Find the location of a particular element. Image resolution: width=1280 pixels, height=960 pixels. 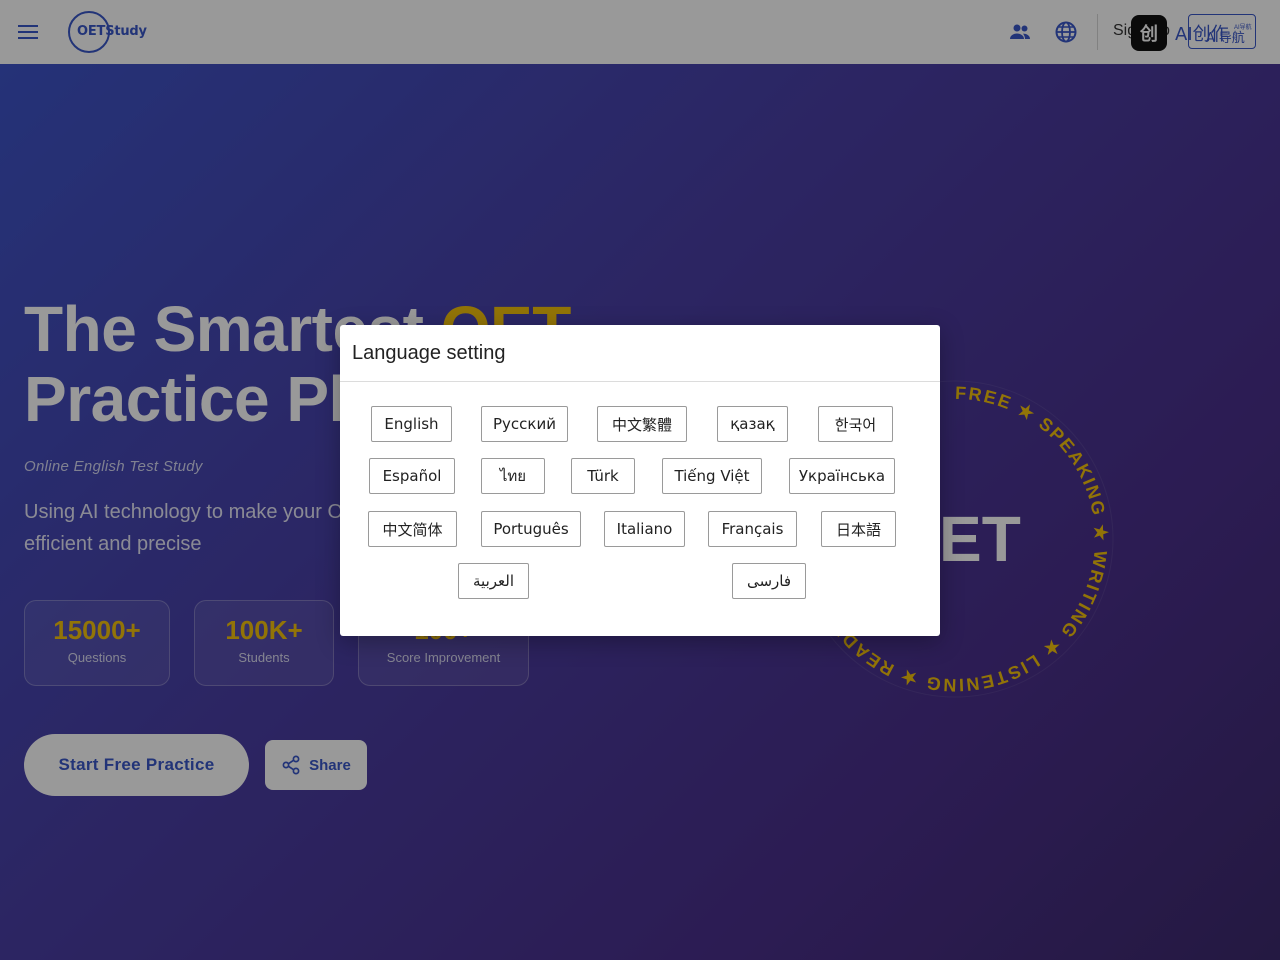

language-option-vietnamese: Tiếng Việt is located at coordinates (712, 476).